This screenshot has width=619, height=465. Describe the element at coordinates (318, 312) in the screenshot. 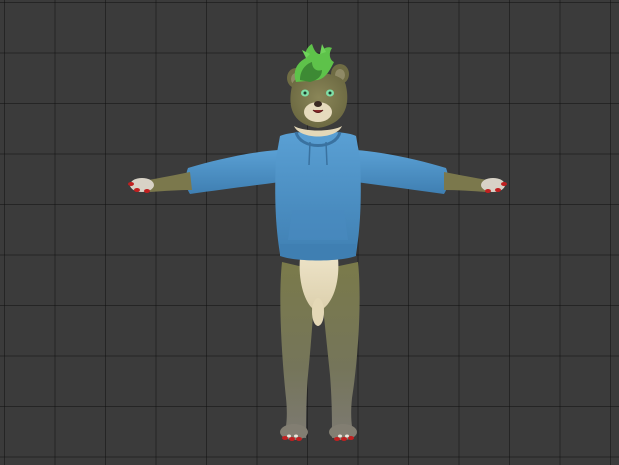

I see `belly-bulge` at that location.